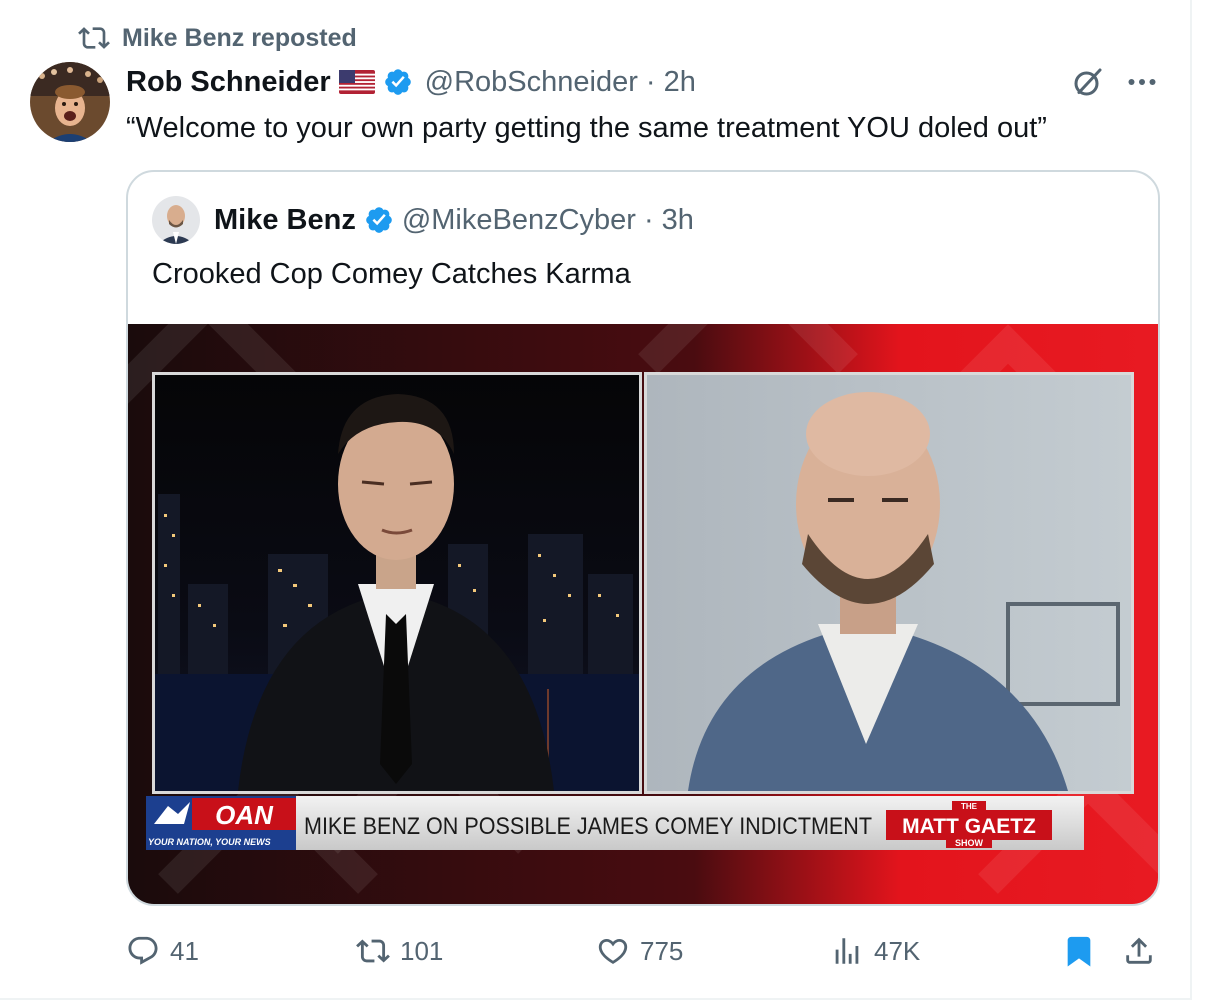 This screenshot has height=1006, width=1216. What do you see at coordinates (969, 843) in the screenshot?
I see `show-suffix: SHOW` at bounding box center [969, 843].